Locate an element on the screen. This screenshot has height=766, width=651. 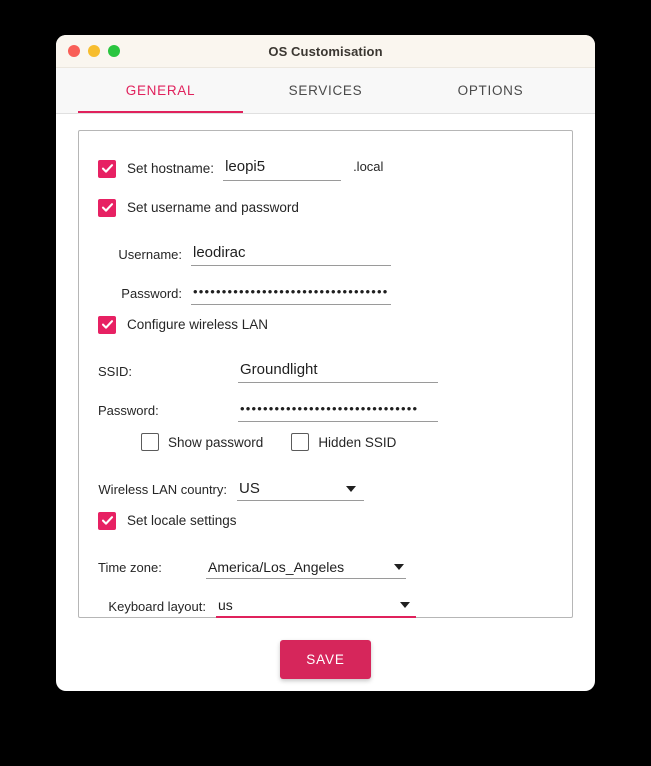
set-hostname-label: Set hostname: is located at coordinates (171, 168).